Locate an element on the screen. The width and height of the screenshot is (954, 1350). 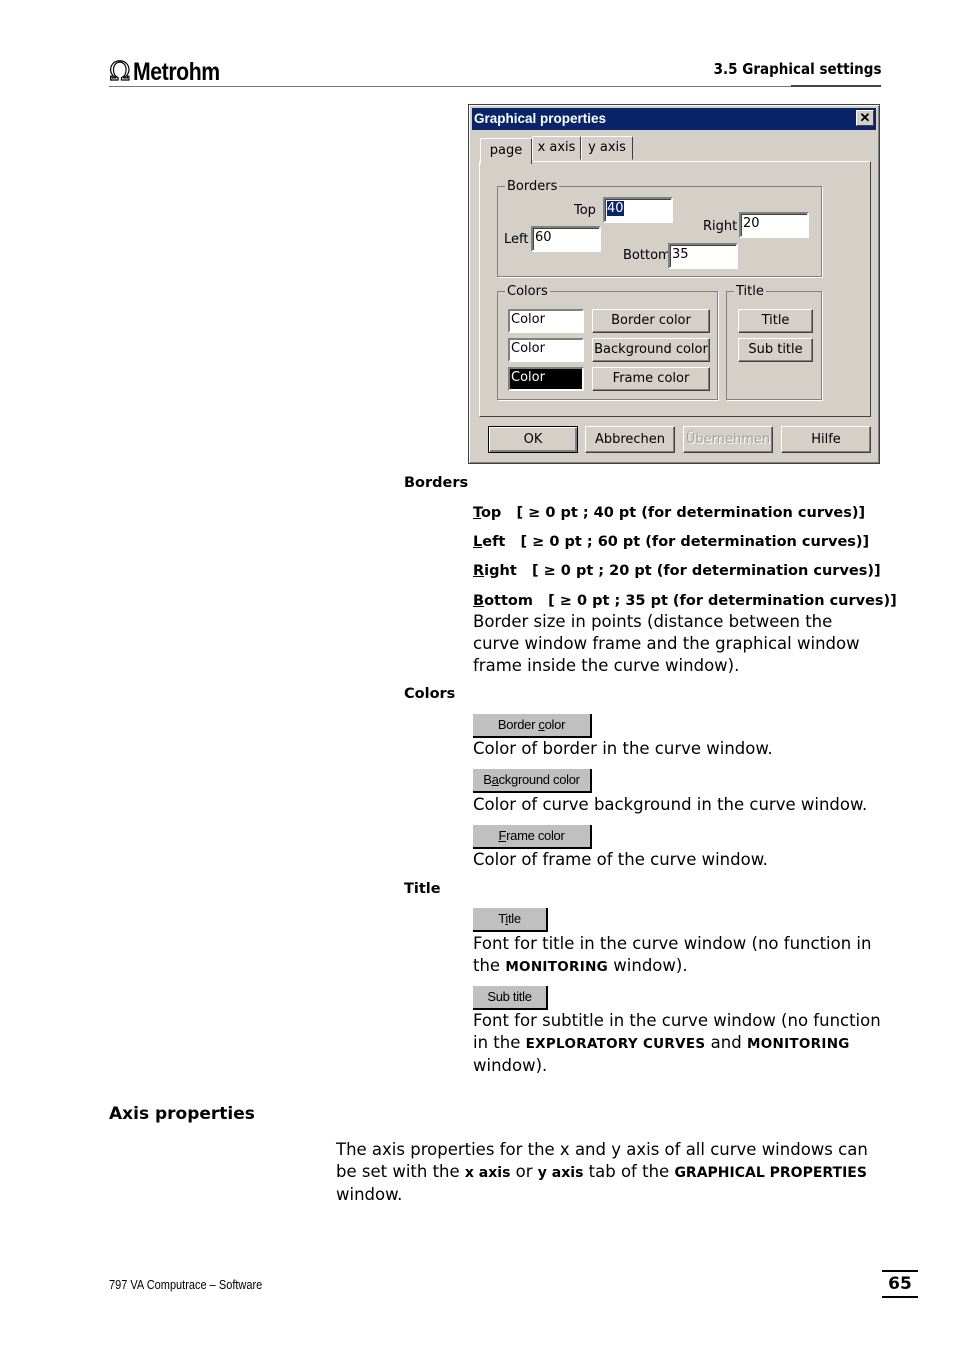
help-button: Hilfe is located at coordinates (826, 439).